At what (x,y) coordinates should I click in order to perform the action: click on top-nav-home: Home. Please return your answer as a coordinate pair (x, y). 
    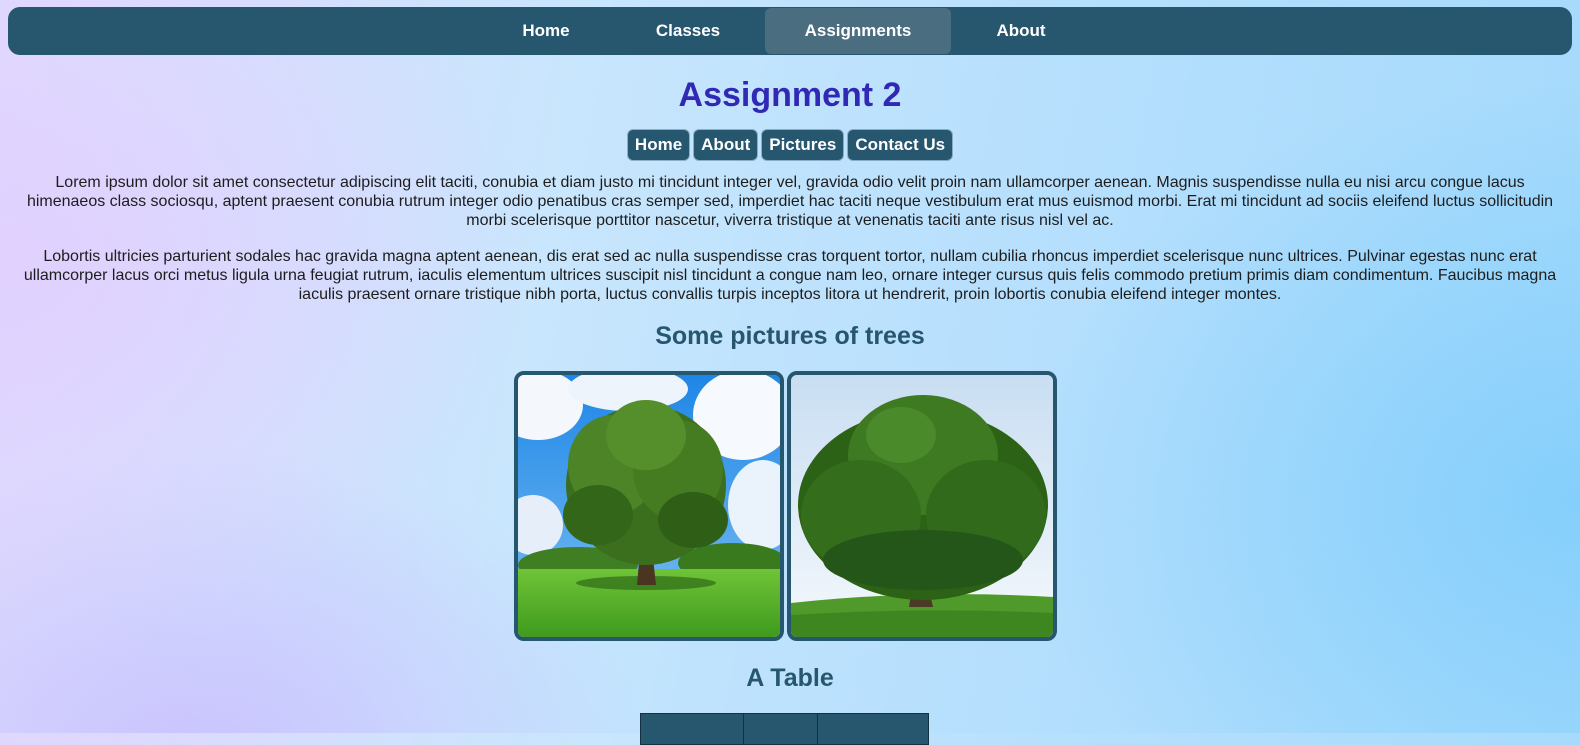
    Looking at the image, I should click on (546, 31).